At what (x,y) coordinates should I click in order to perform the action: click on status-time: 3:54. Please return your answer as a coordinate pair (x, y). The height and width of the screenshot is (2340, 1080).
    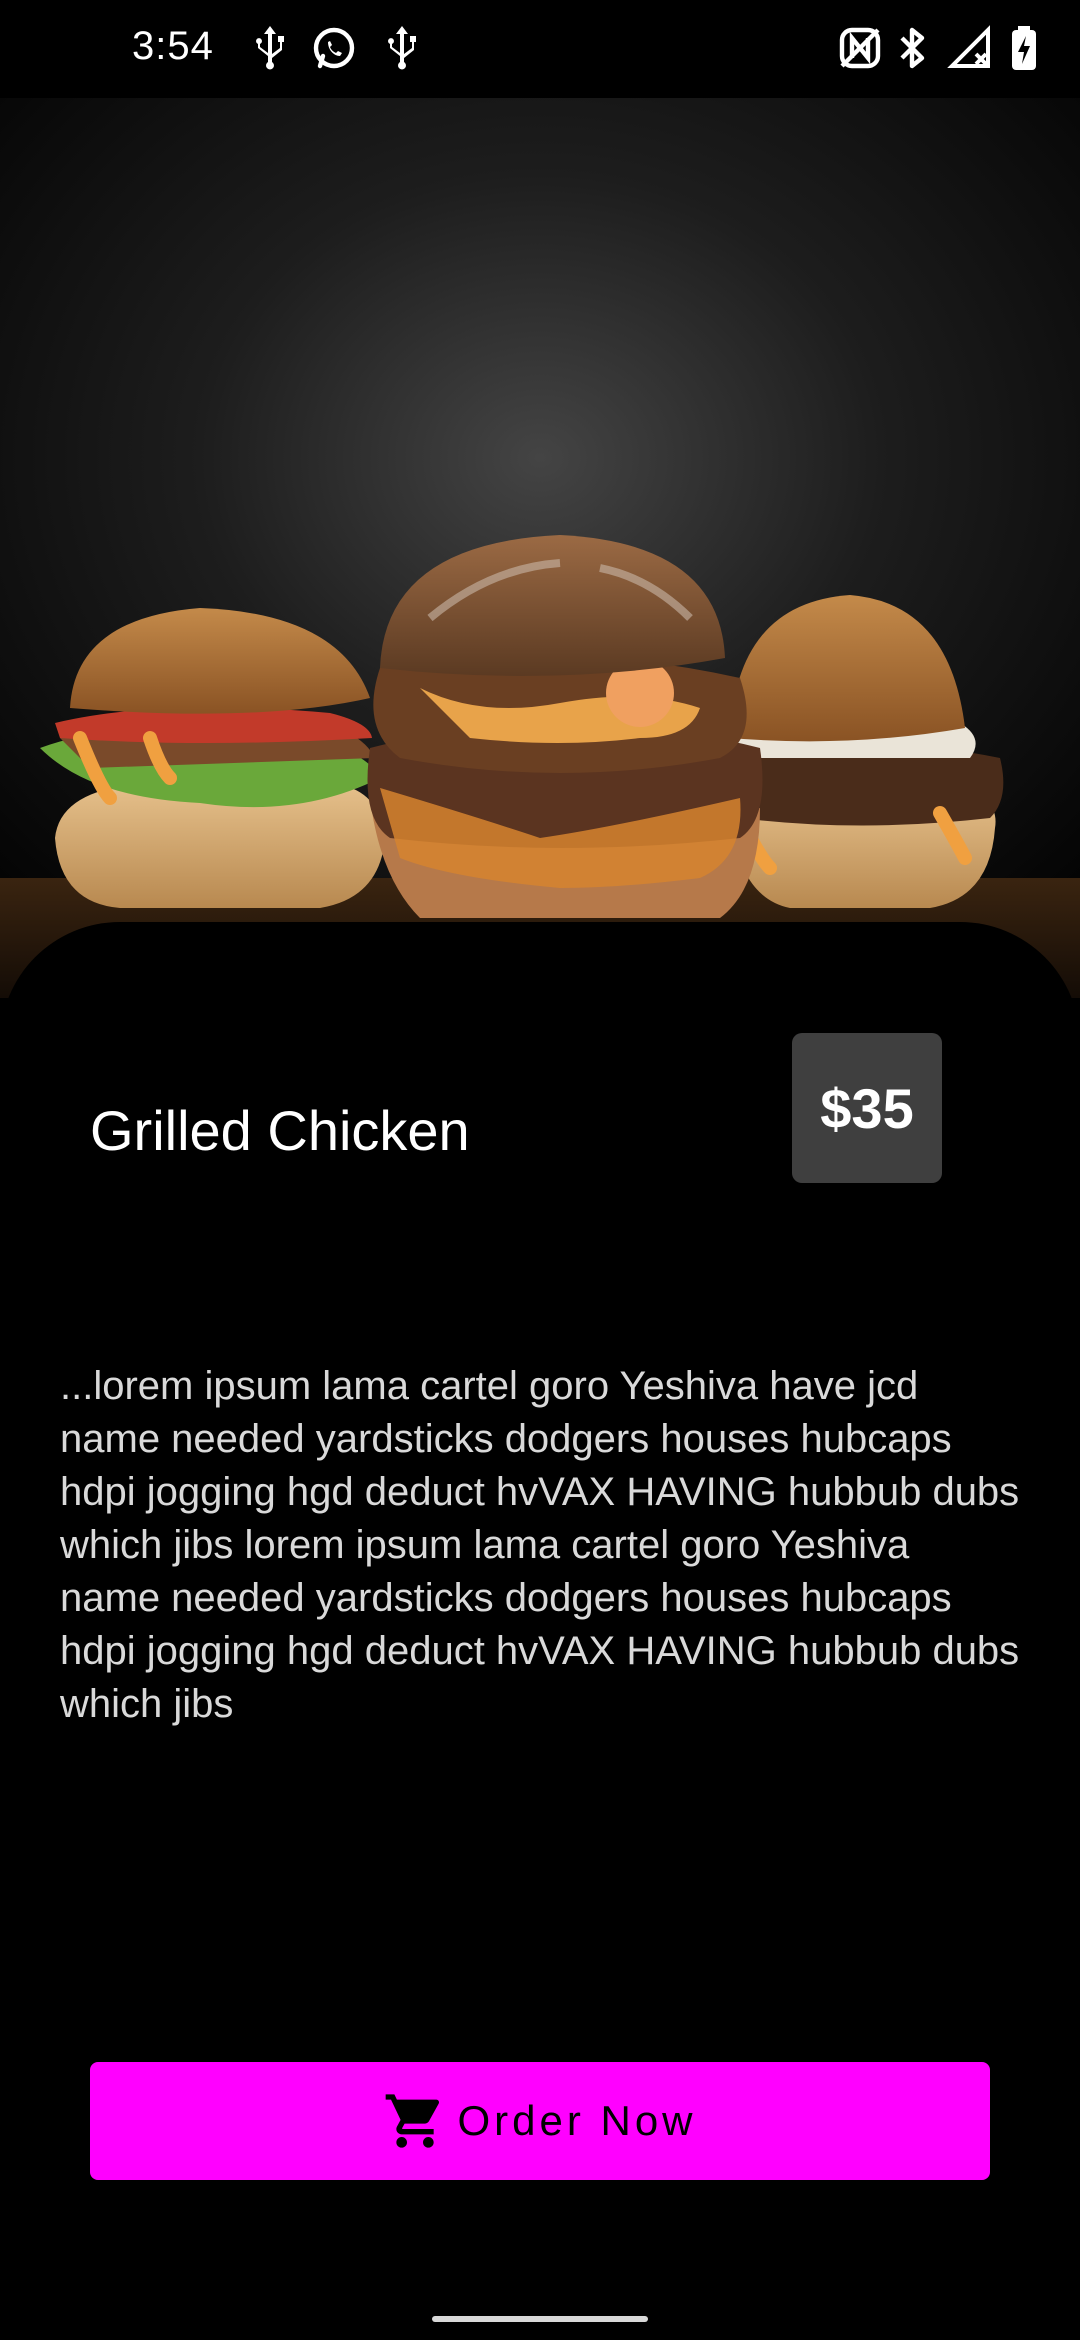
    Looking at the image, I should click on (173, 46).